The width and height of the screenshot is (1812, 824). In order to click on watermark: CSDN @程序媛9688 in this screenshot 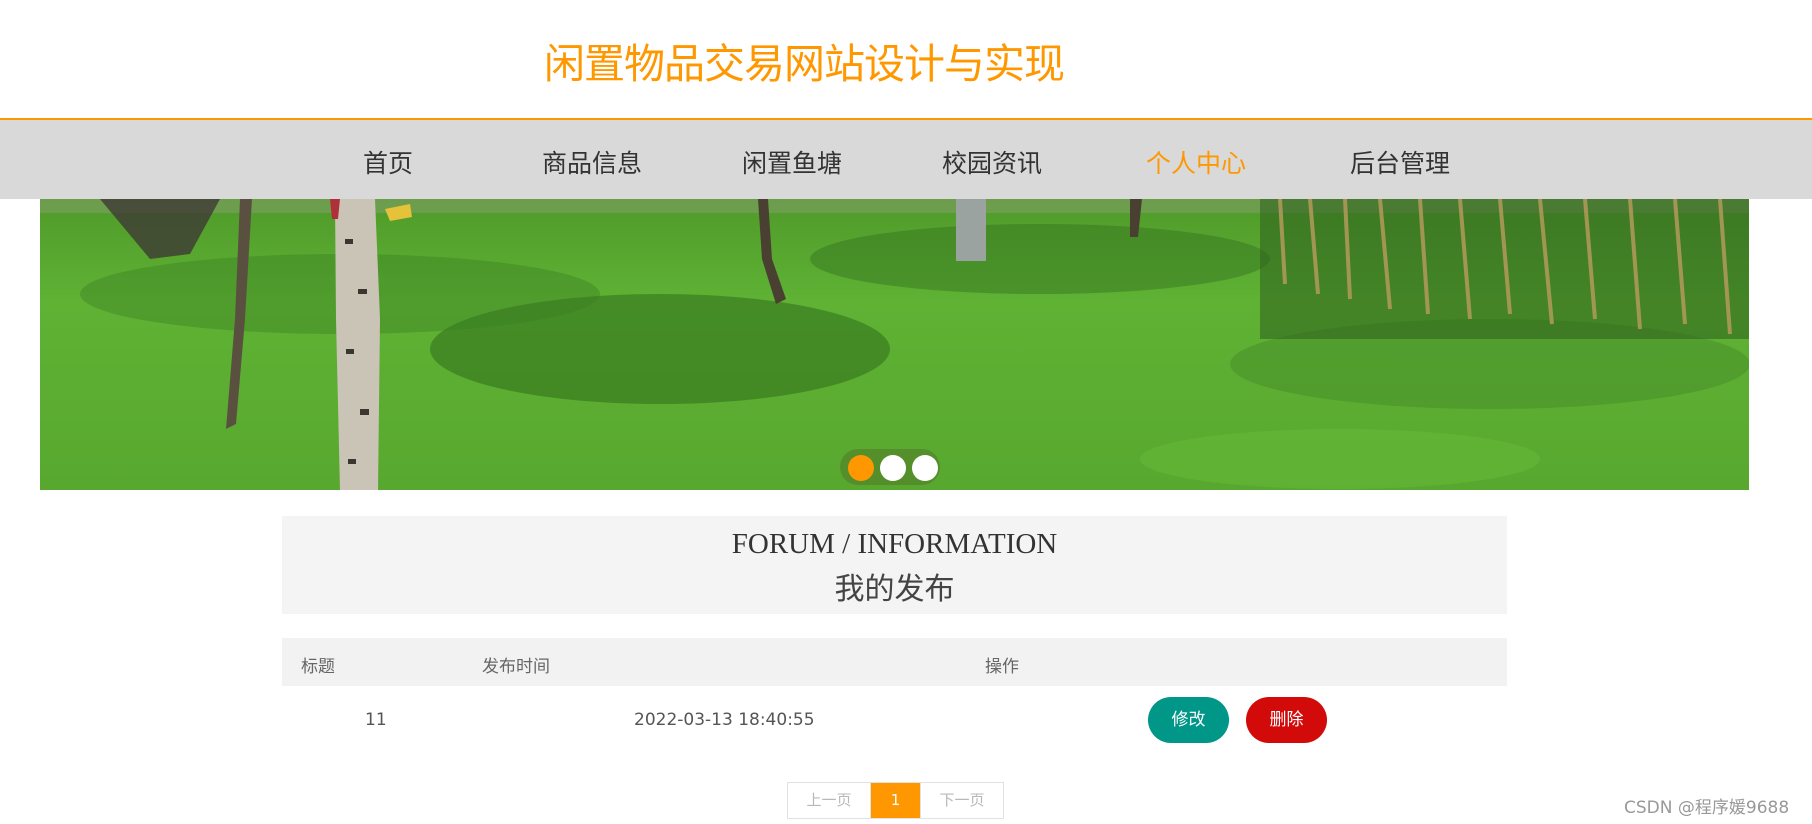, I will do `click(1707, 808)`.